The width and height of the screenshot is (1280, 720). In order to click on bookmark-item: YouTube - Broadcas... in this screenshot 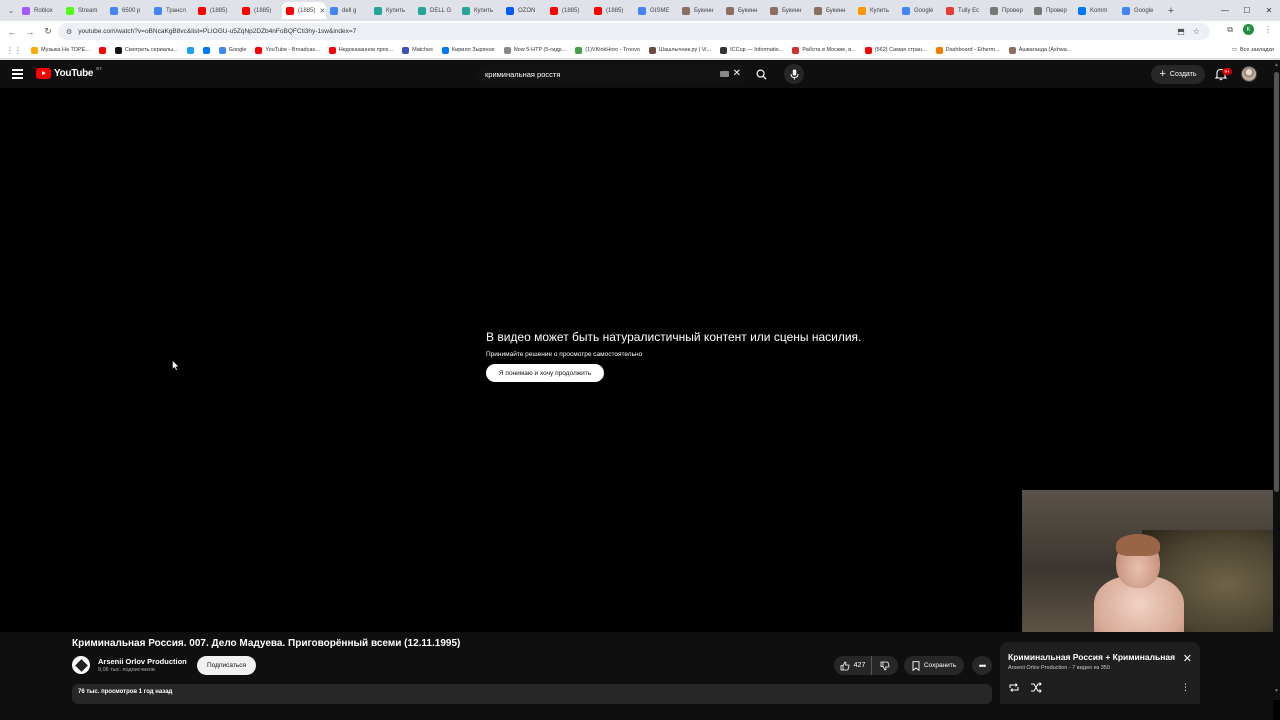, I will do `click(287, 50)`.